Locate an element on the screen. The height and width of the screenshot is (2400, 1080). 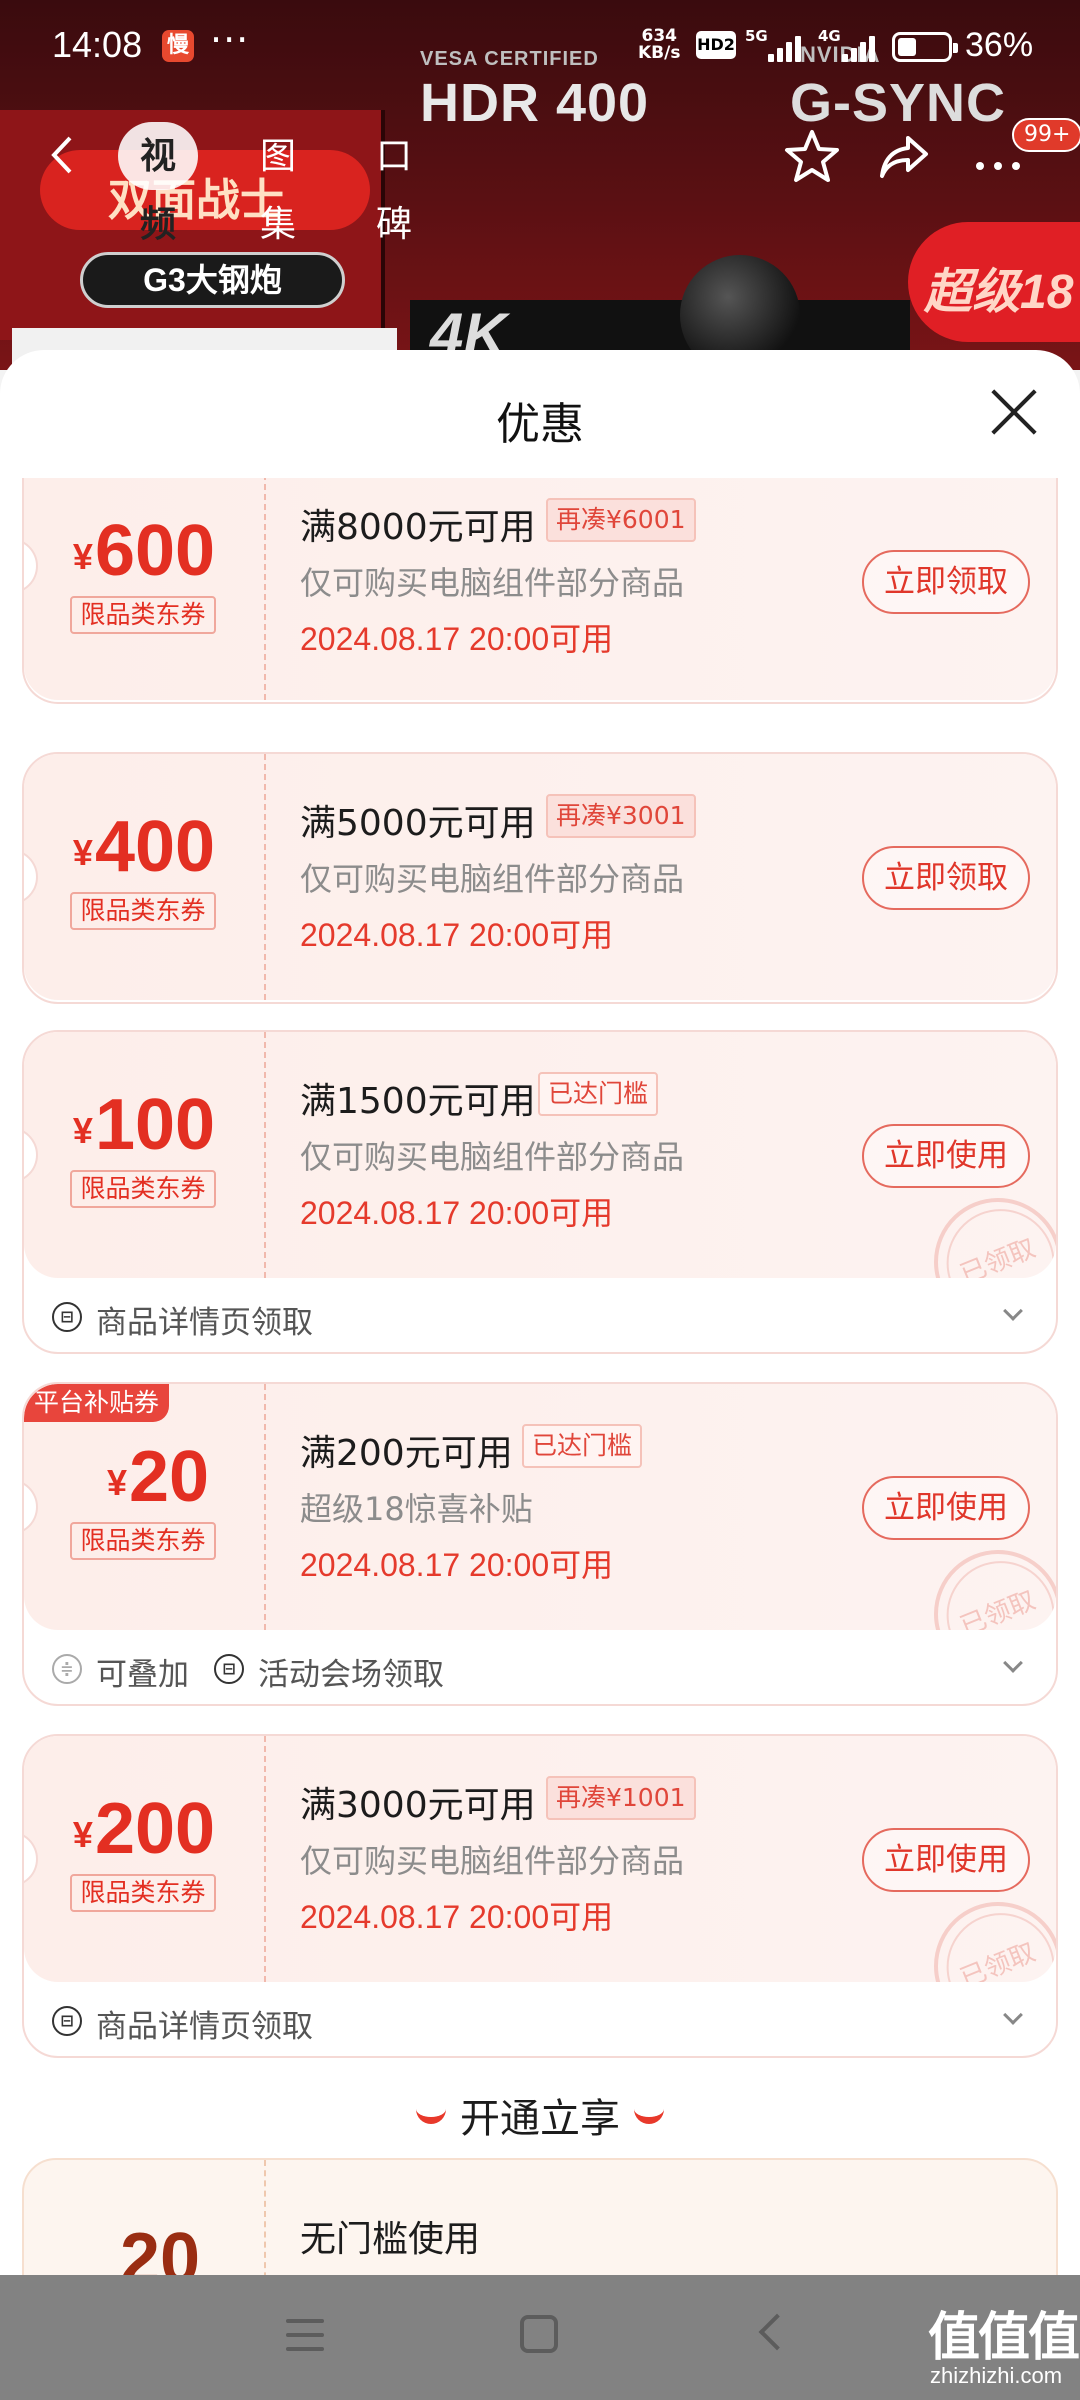
app-notification-icon: 慢 is located at coordinates (178, 46).